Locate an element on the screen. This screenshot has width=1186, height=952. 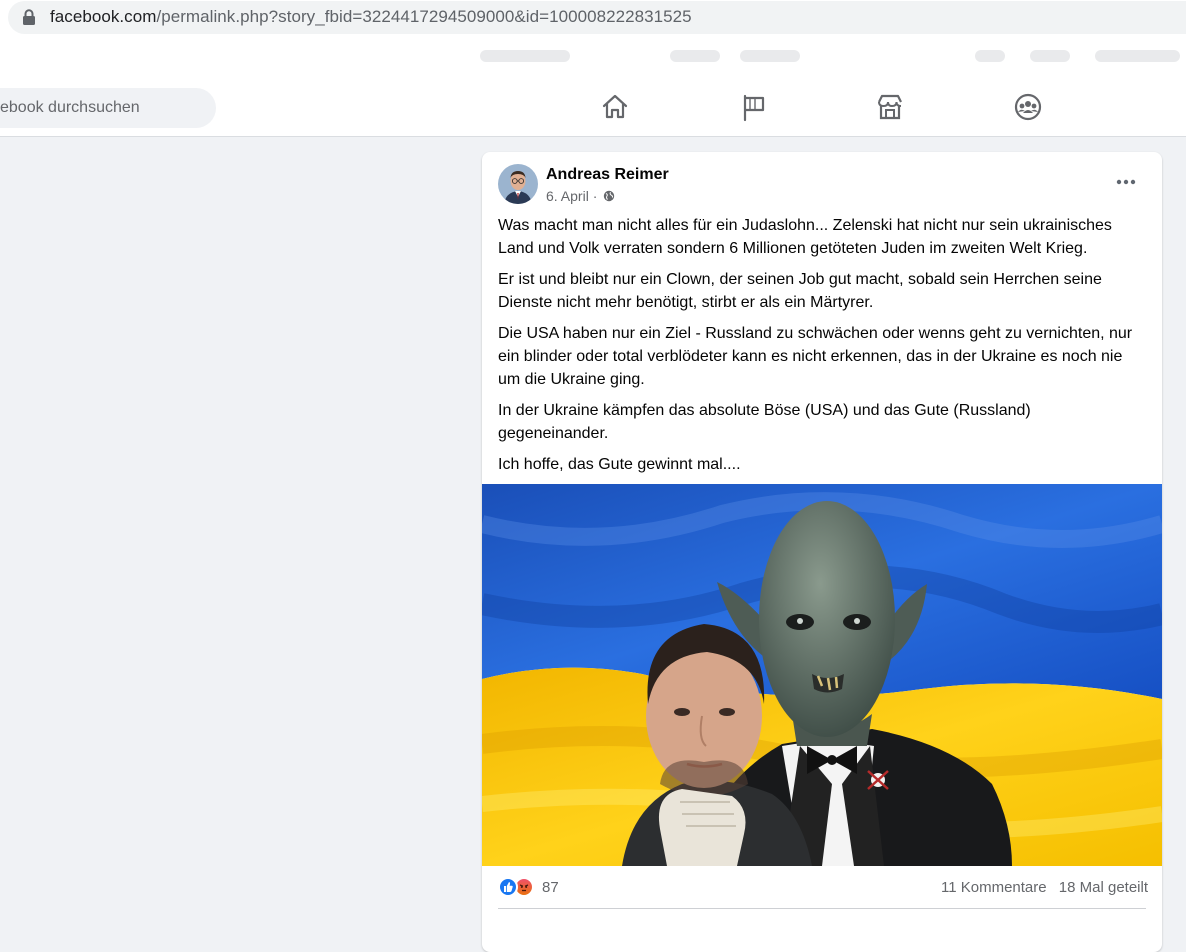
shares-count: 18 Mal geteilt is located at coordinates (1103, 887).